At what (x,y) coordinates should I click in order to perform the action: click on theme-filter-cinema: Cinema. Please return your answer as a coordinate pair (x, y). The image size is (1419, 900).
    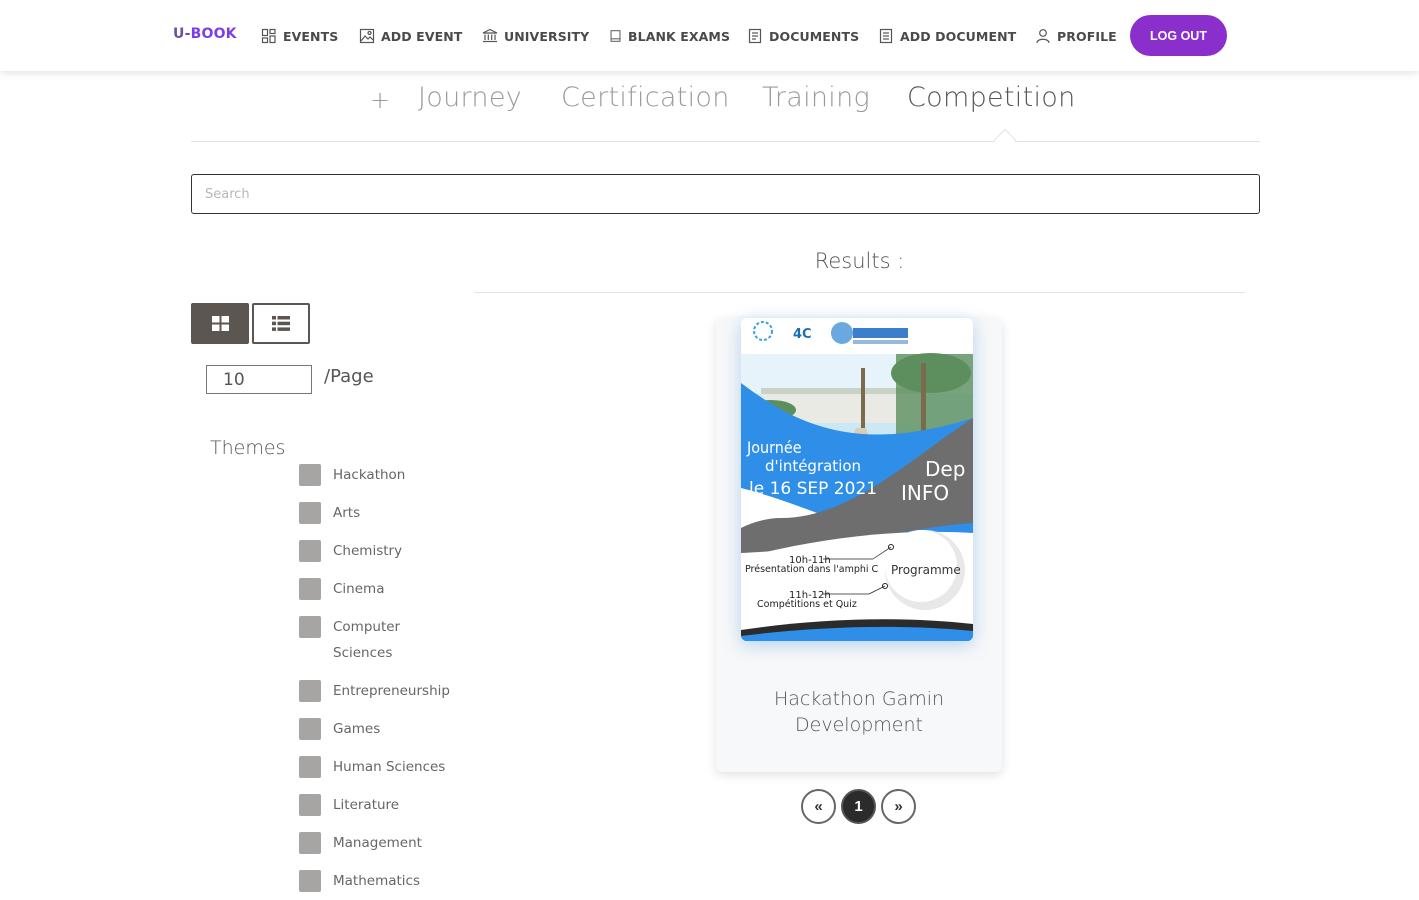
    Looking at the image, I should click on (389, 590).